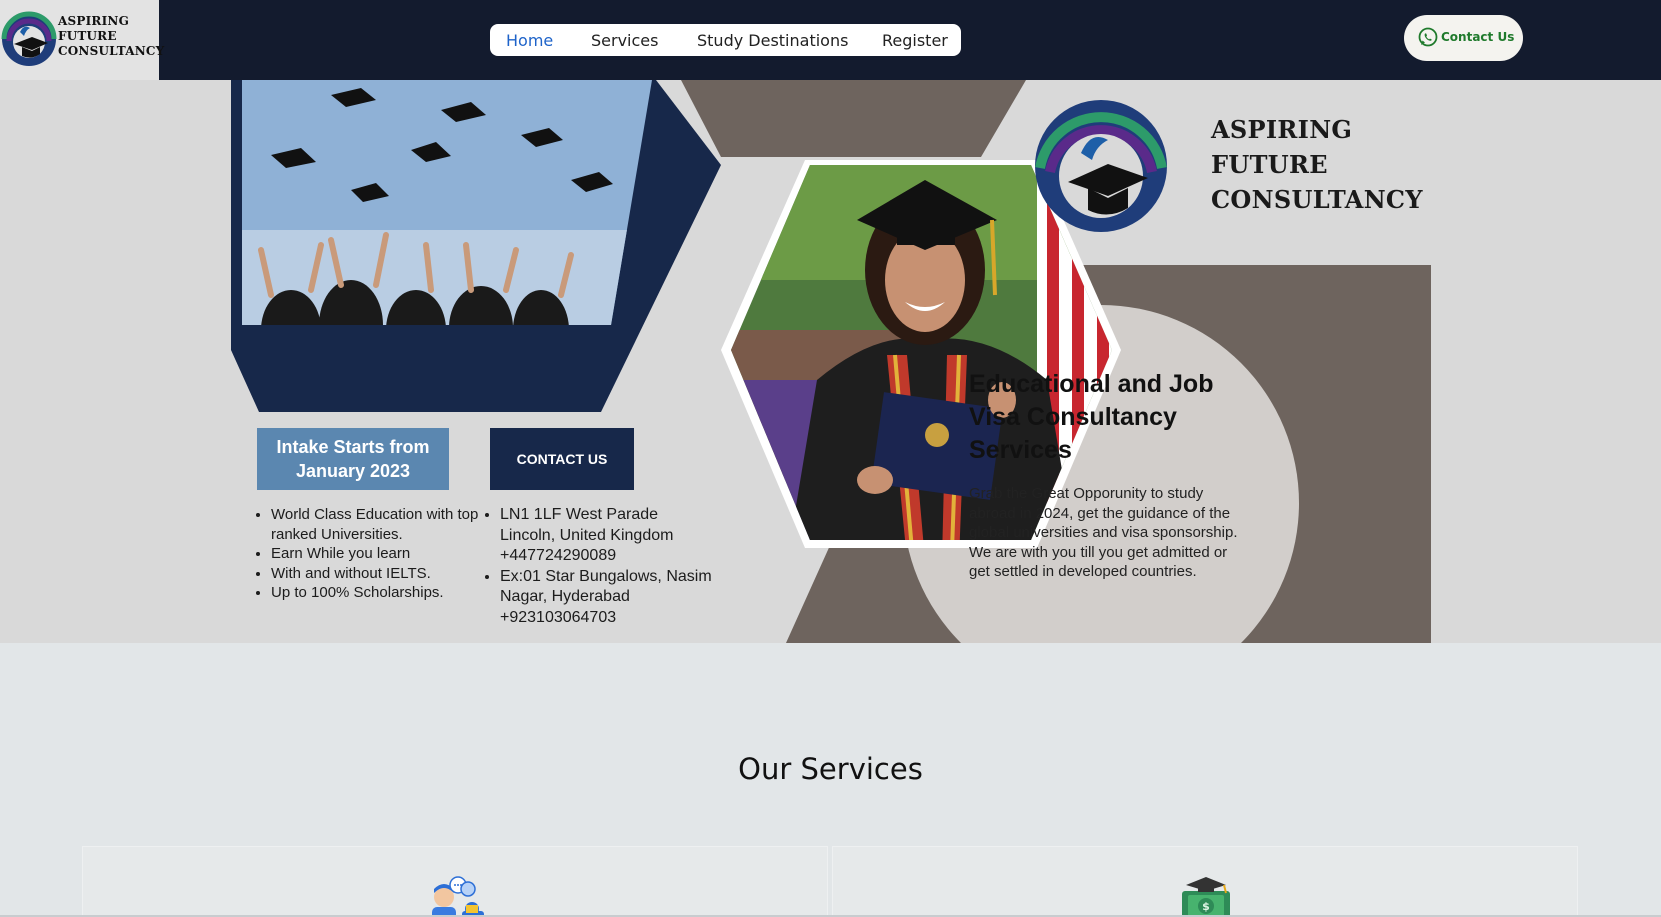 This screenshot has width=1661, height=917. I want to click on list-item: Earn While you learn, so click(377, 554).